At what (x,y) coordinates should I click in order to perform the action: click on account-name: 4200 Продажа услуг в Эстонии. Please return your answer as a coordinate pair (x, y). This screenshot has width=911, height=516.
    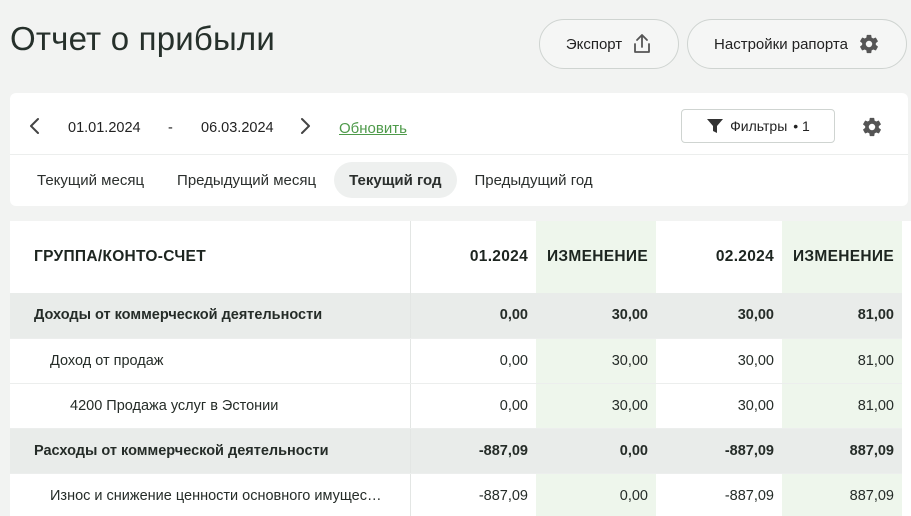
    Looking at the image, I should click on (210, 406).